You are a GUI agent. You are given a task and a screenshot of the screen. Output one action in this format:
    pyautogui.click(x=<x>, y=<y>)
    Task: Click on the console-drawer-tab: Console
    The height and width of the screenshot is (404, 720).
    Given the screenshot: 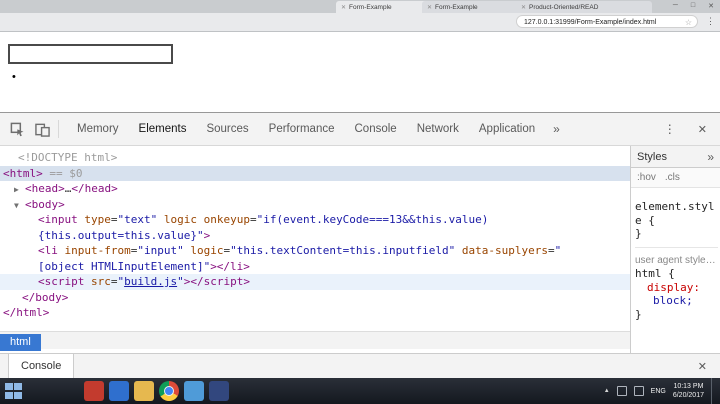 What is the action you would take?
    pyautogui.click(x=41, y=366)
    